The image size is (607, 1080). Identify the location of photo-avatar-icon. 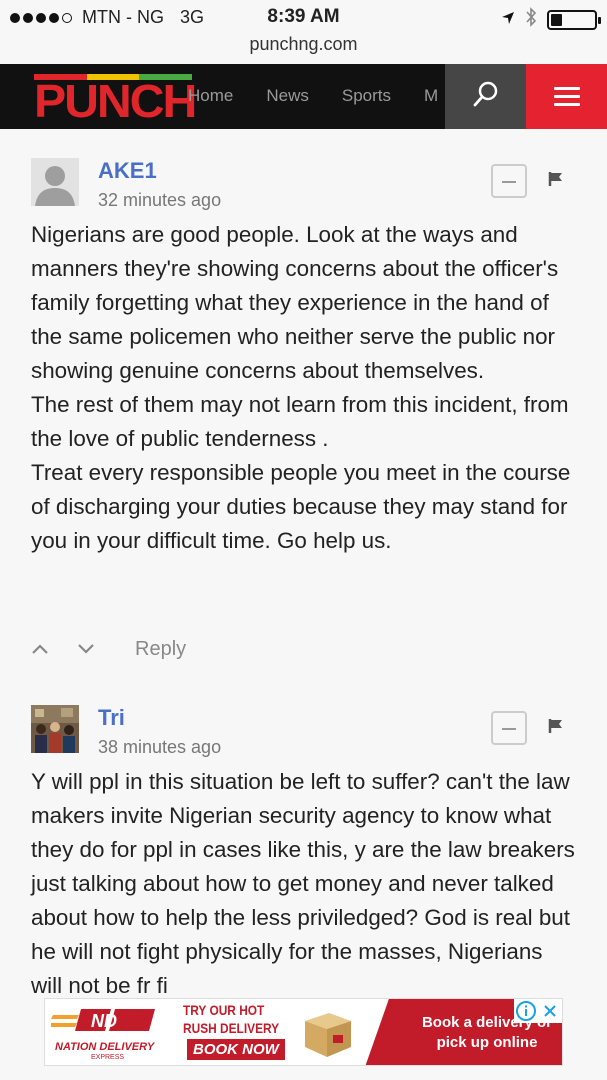
(55, 729).